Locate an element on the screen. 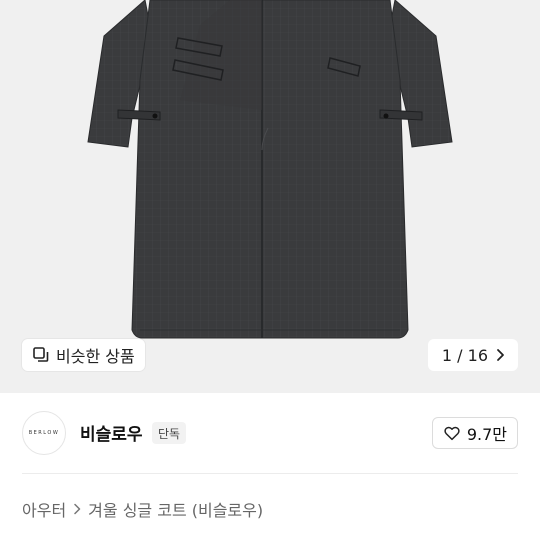 The height and width of the screenshot is (540, 540). seller-row: BERLOW 비슬로우 단독 9.7만 is located at coordinates (270, 433).